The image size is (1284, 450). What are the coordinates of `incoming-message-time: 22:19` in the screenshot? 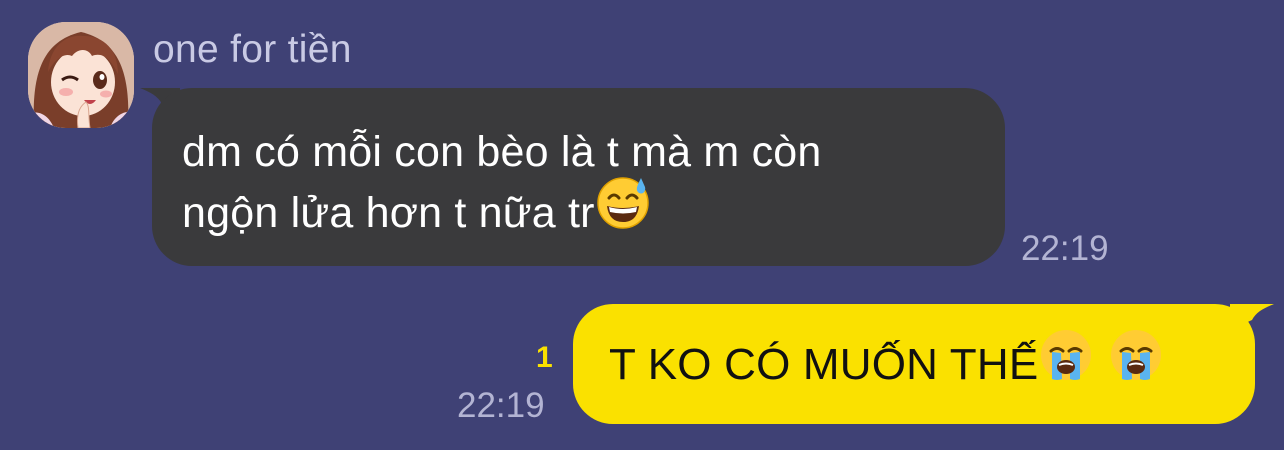 It's located at (1065, 248).